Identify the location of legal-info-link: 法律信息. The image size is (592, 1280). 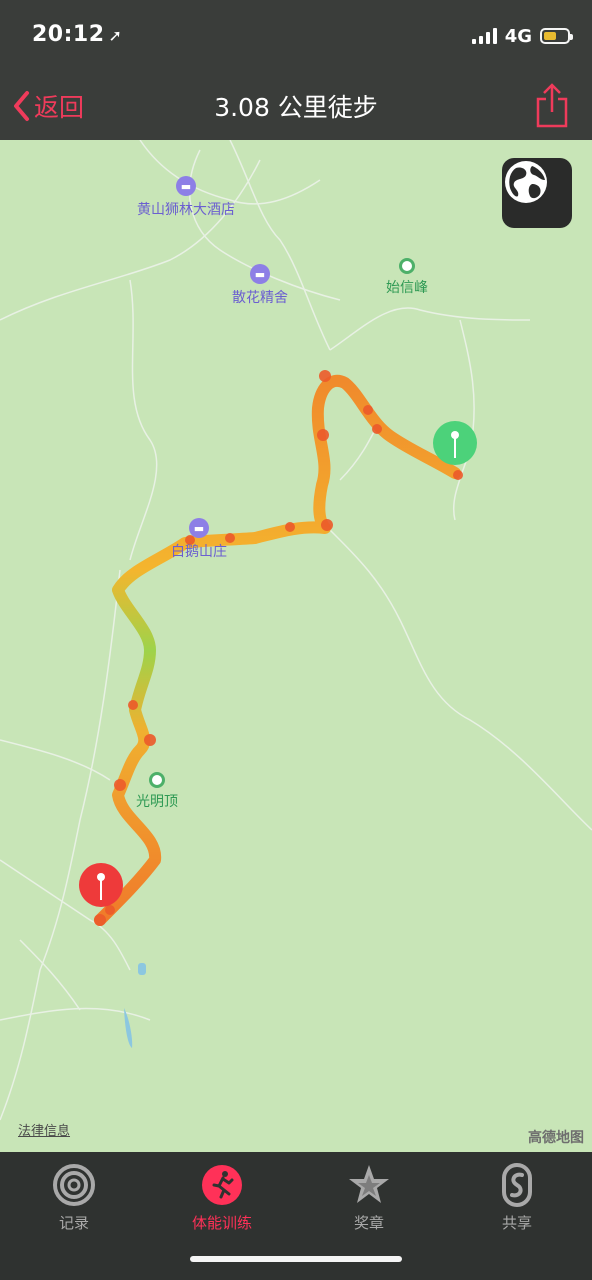
(44, 1129).